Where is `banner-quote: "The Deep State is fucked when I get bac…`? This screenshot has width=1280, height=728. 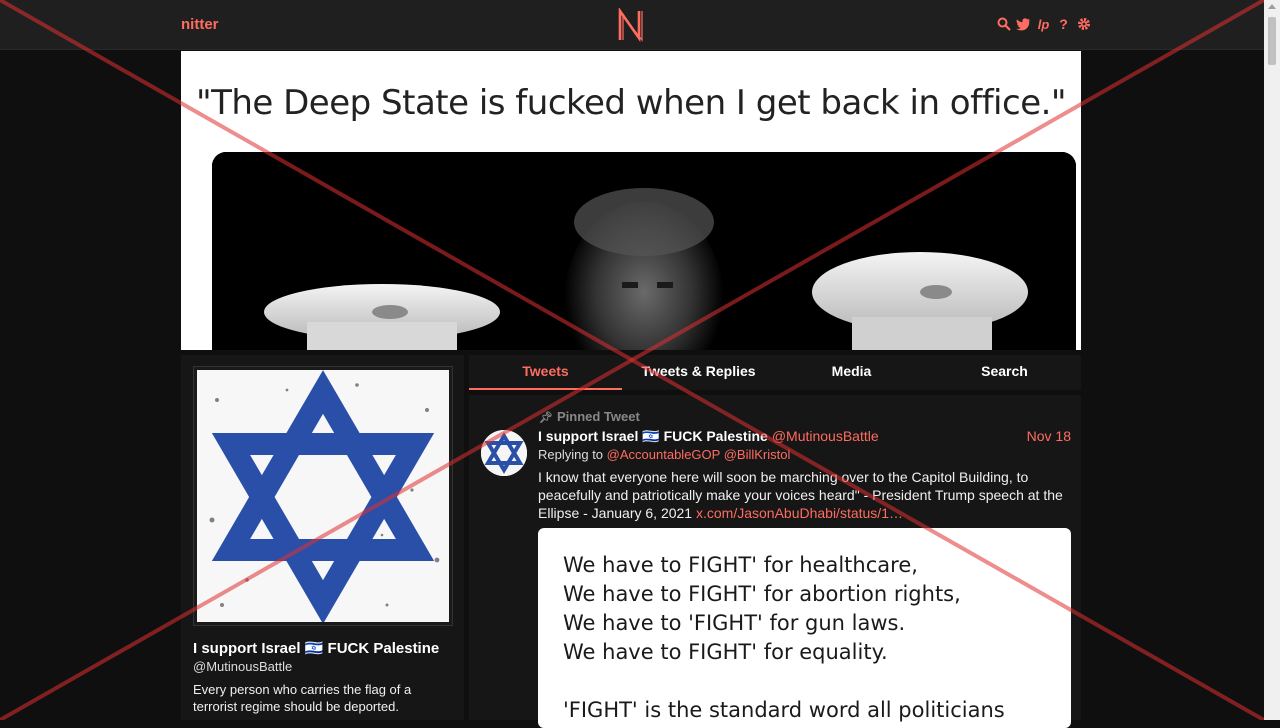
banner-quote: "The Deep State is fucked when I get bac… is located at coordinates (631, 103).